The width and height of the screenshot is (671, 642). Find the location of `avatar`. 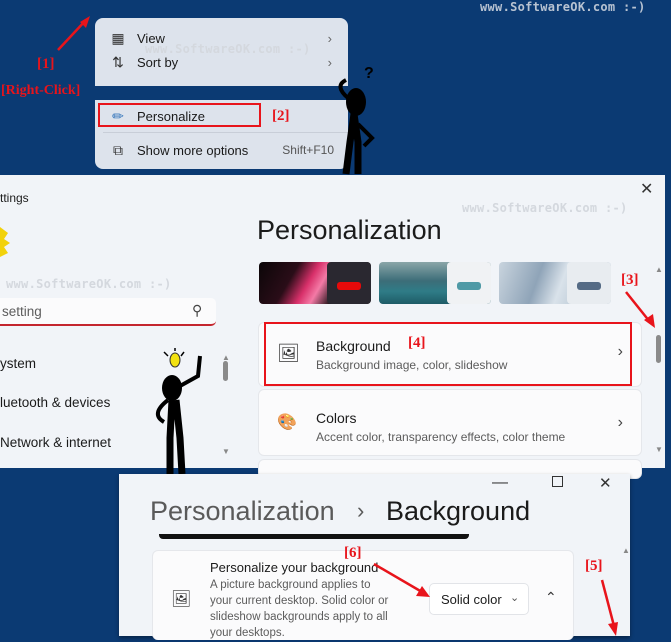

avatar is located at coordinates (5, 242).